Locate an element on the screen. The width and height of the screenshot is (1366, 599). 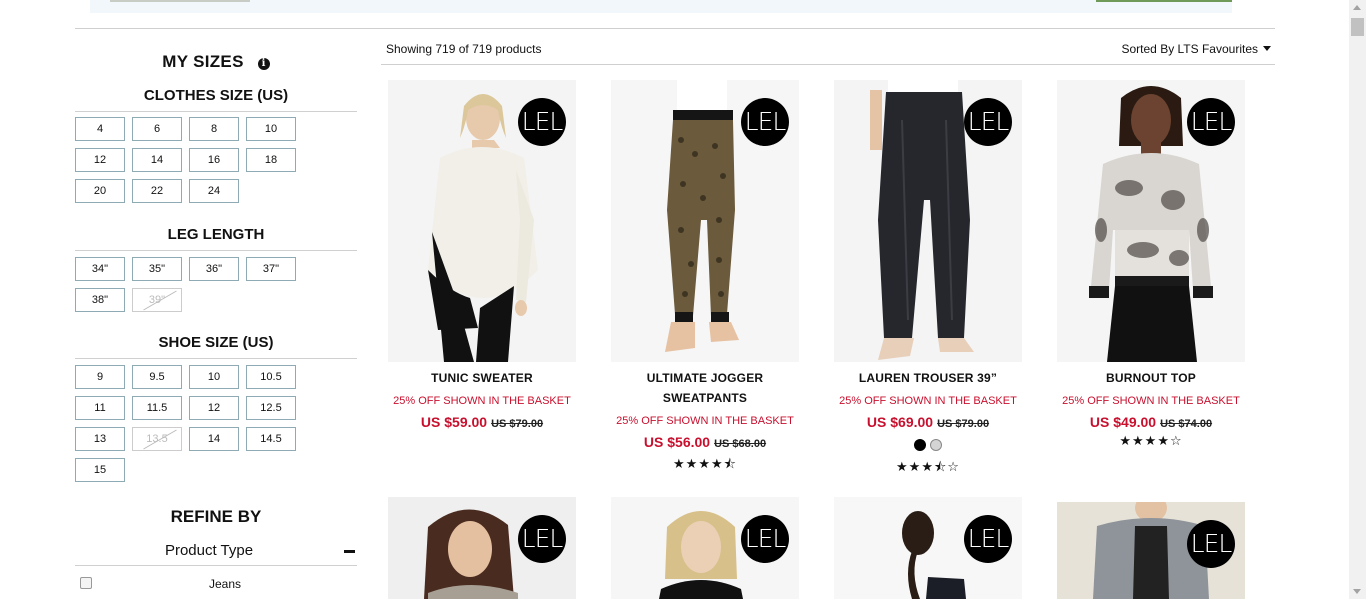
size-option: 12.5 is located at coordinates (271, 408).